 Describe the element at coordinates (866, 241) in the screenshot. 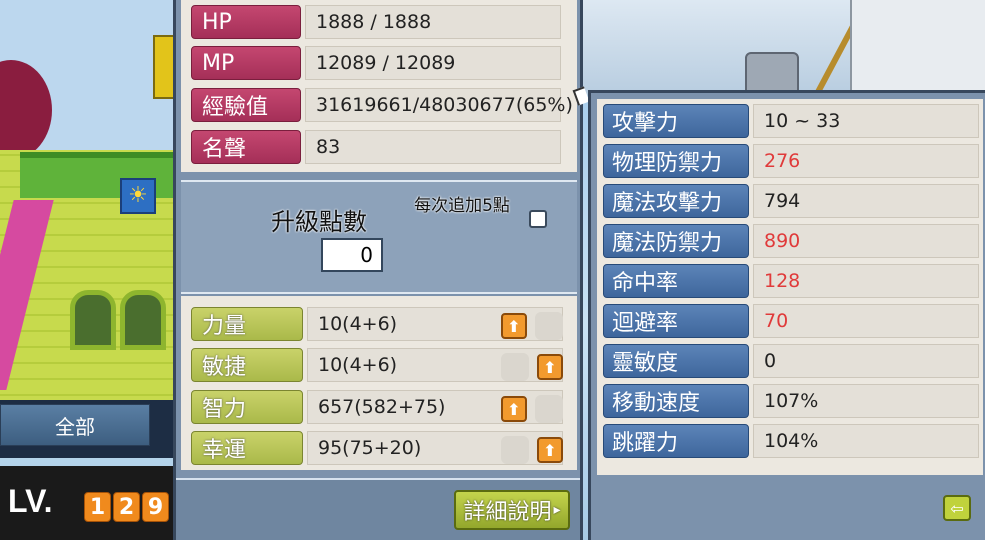

I see `detail-value: 890` at that location.